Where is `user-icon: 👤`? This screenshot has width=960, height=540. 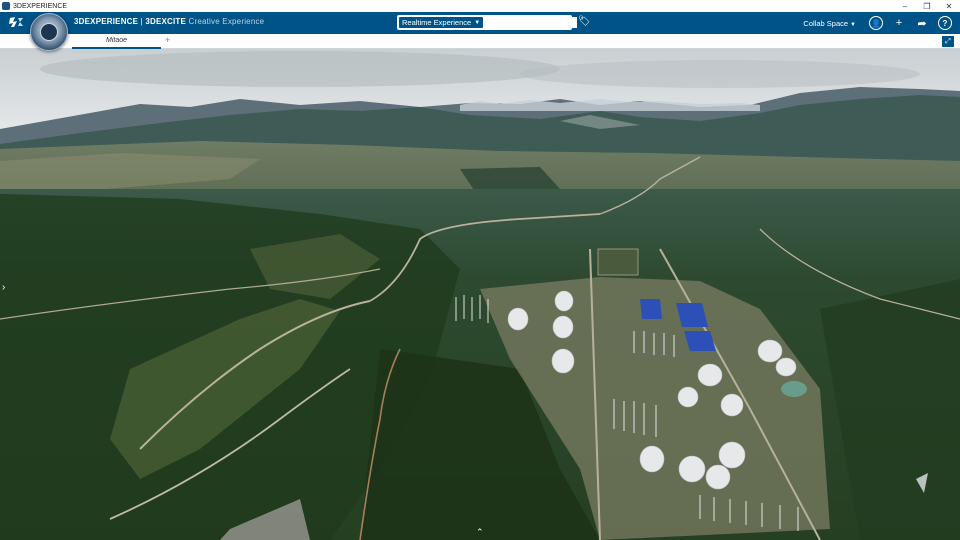
user-icon: 👤 is located at coordinates (876, 23).